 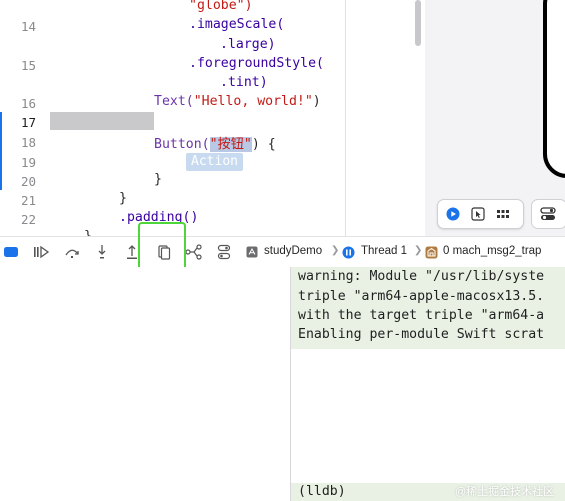 What do you see at coordinates (345, 118) in the screenshot?
I see `editor-canvas-divider` at bounding box center [345, 118].